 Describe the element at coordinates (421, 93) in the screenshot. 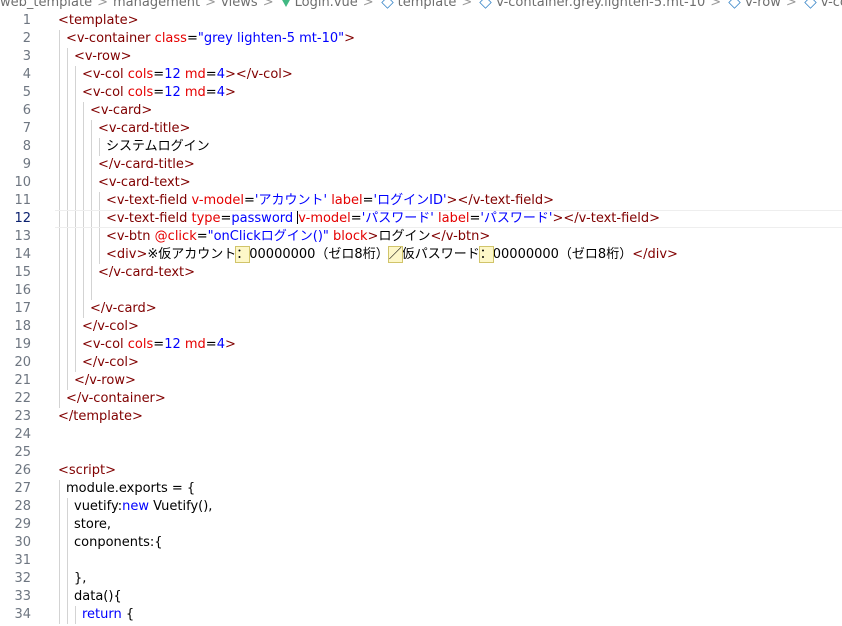

I see `code-line: 5 <v-col cols=12 md=4>` at that location.